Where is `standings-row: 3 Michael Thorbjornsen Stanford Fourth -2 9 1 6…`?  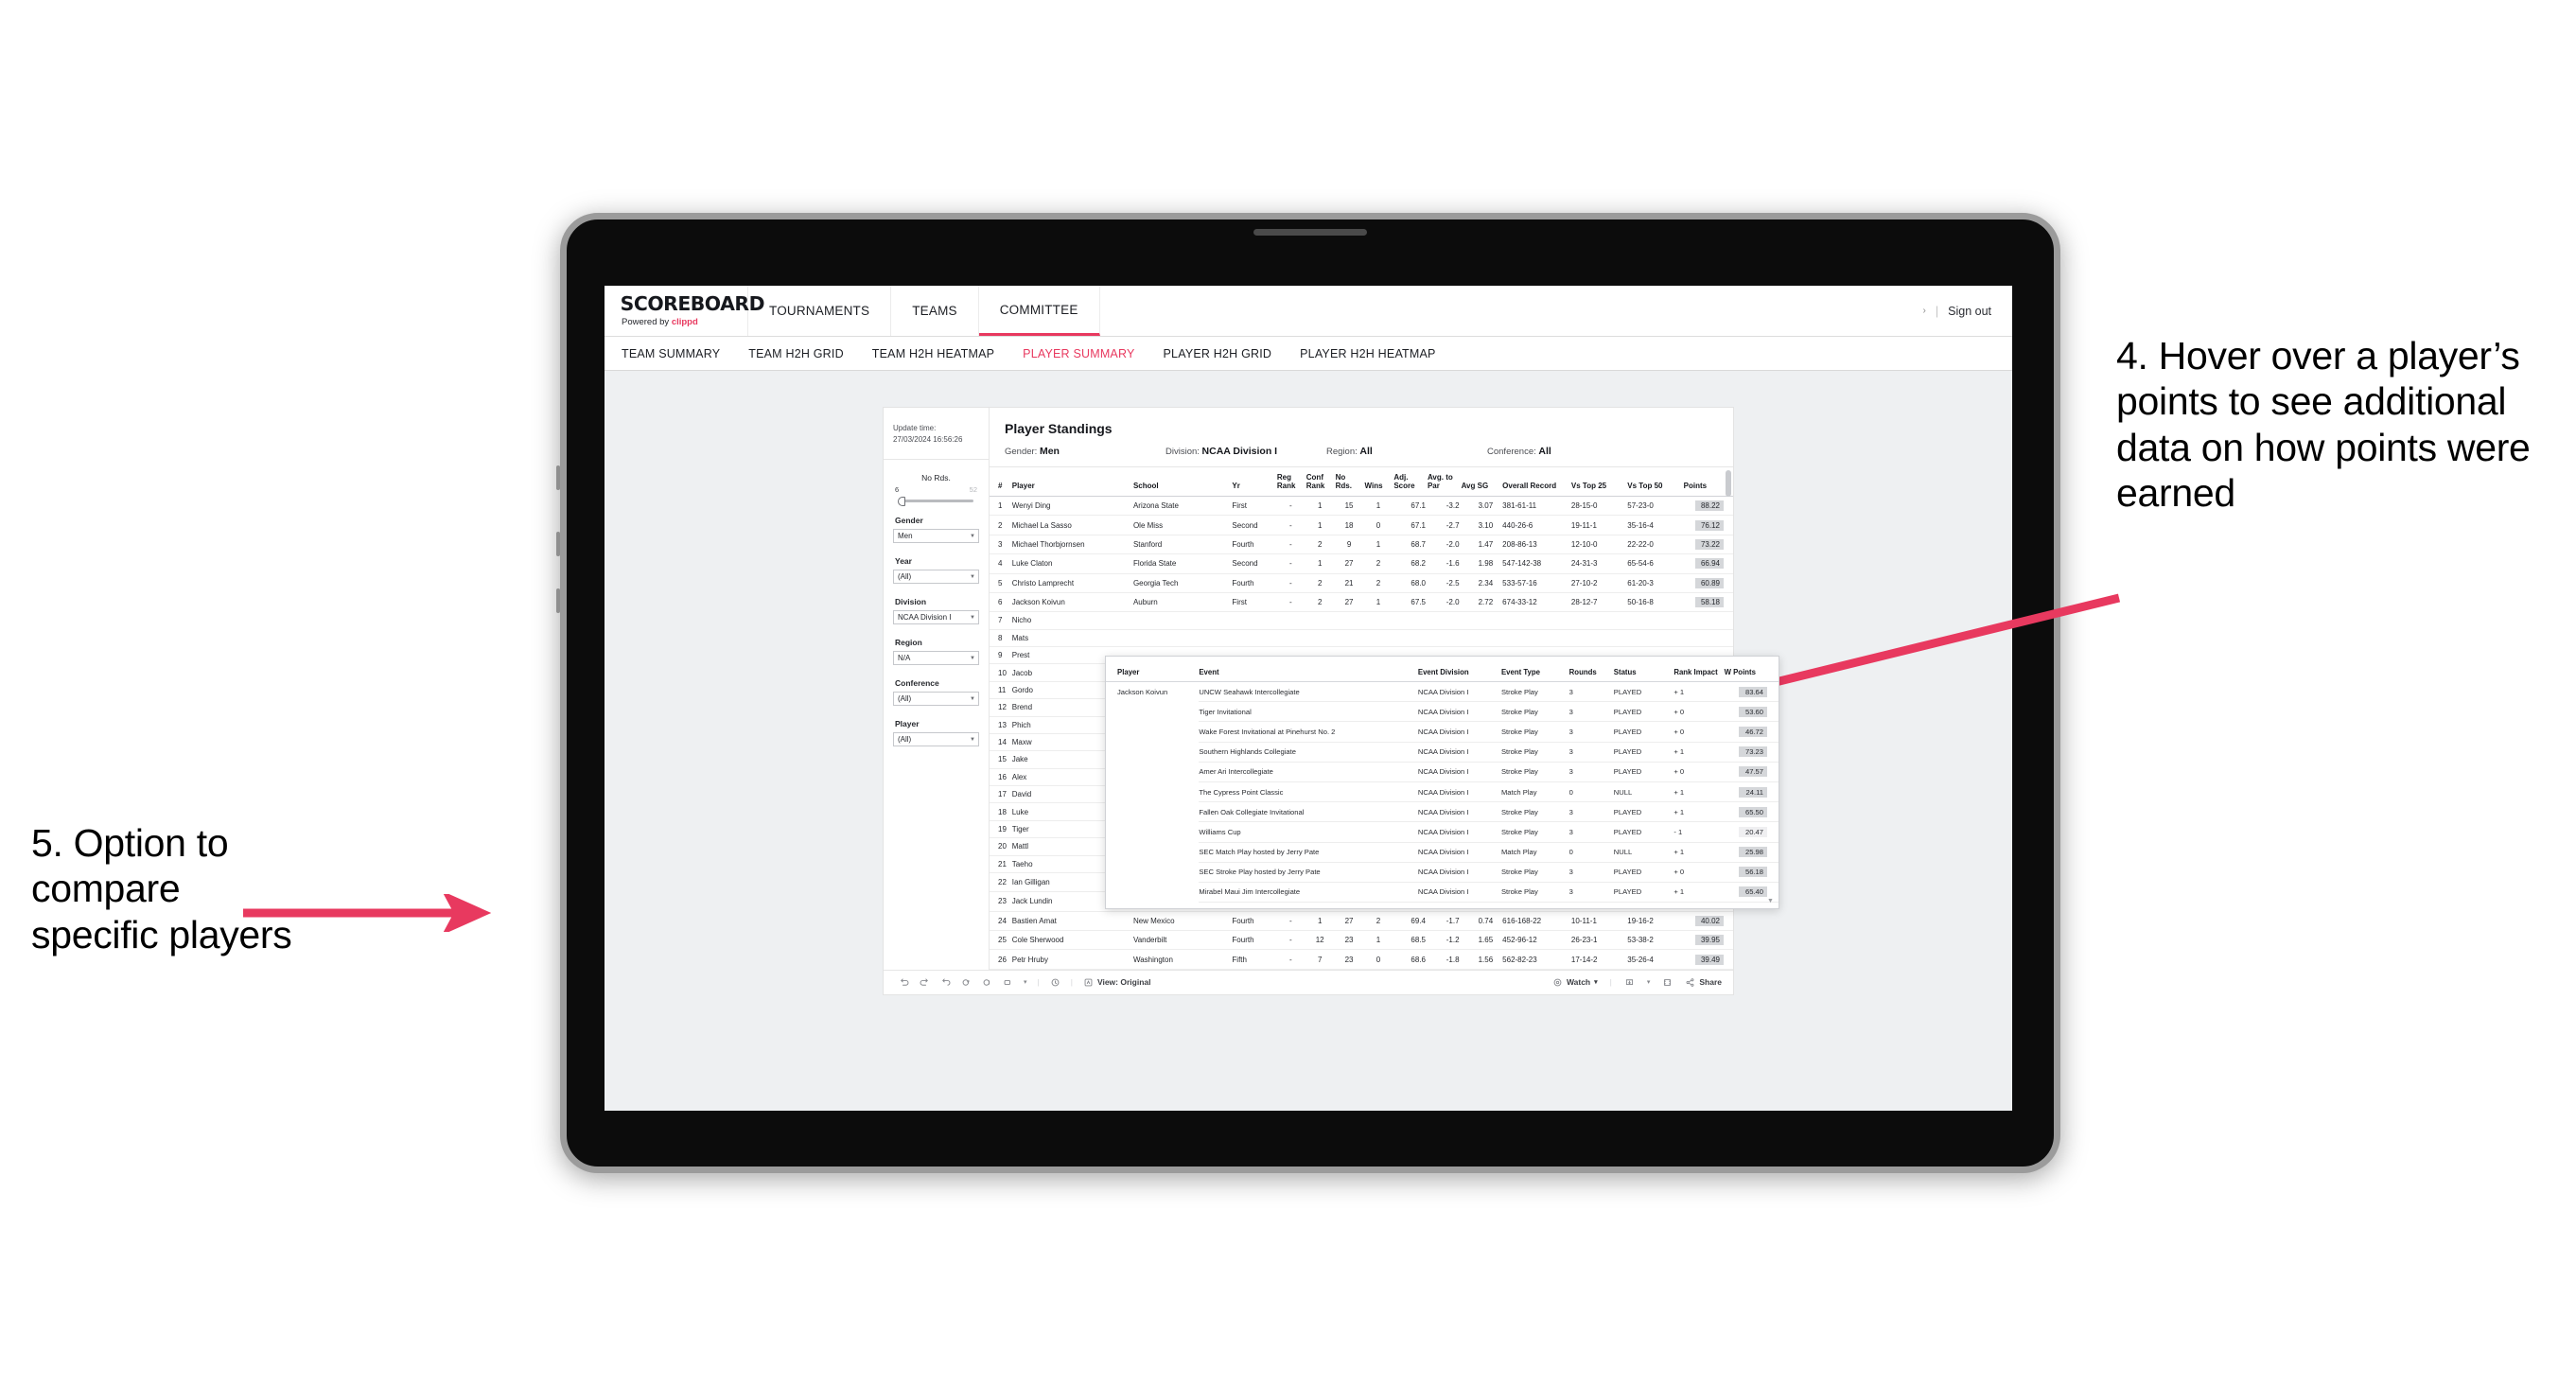 standings-row: 3 Michael Thorbjornsen Stanford Fourth -2 9 1 6… is located at coordinates (1362, 545).